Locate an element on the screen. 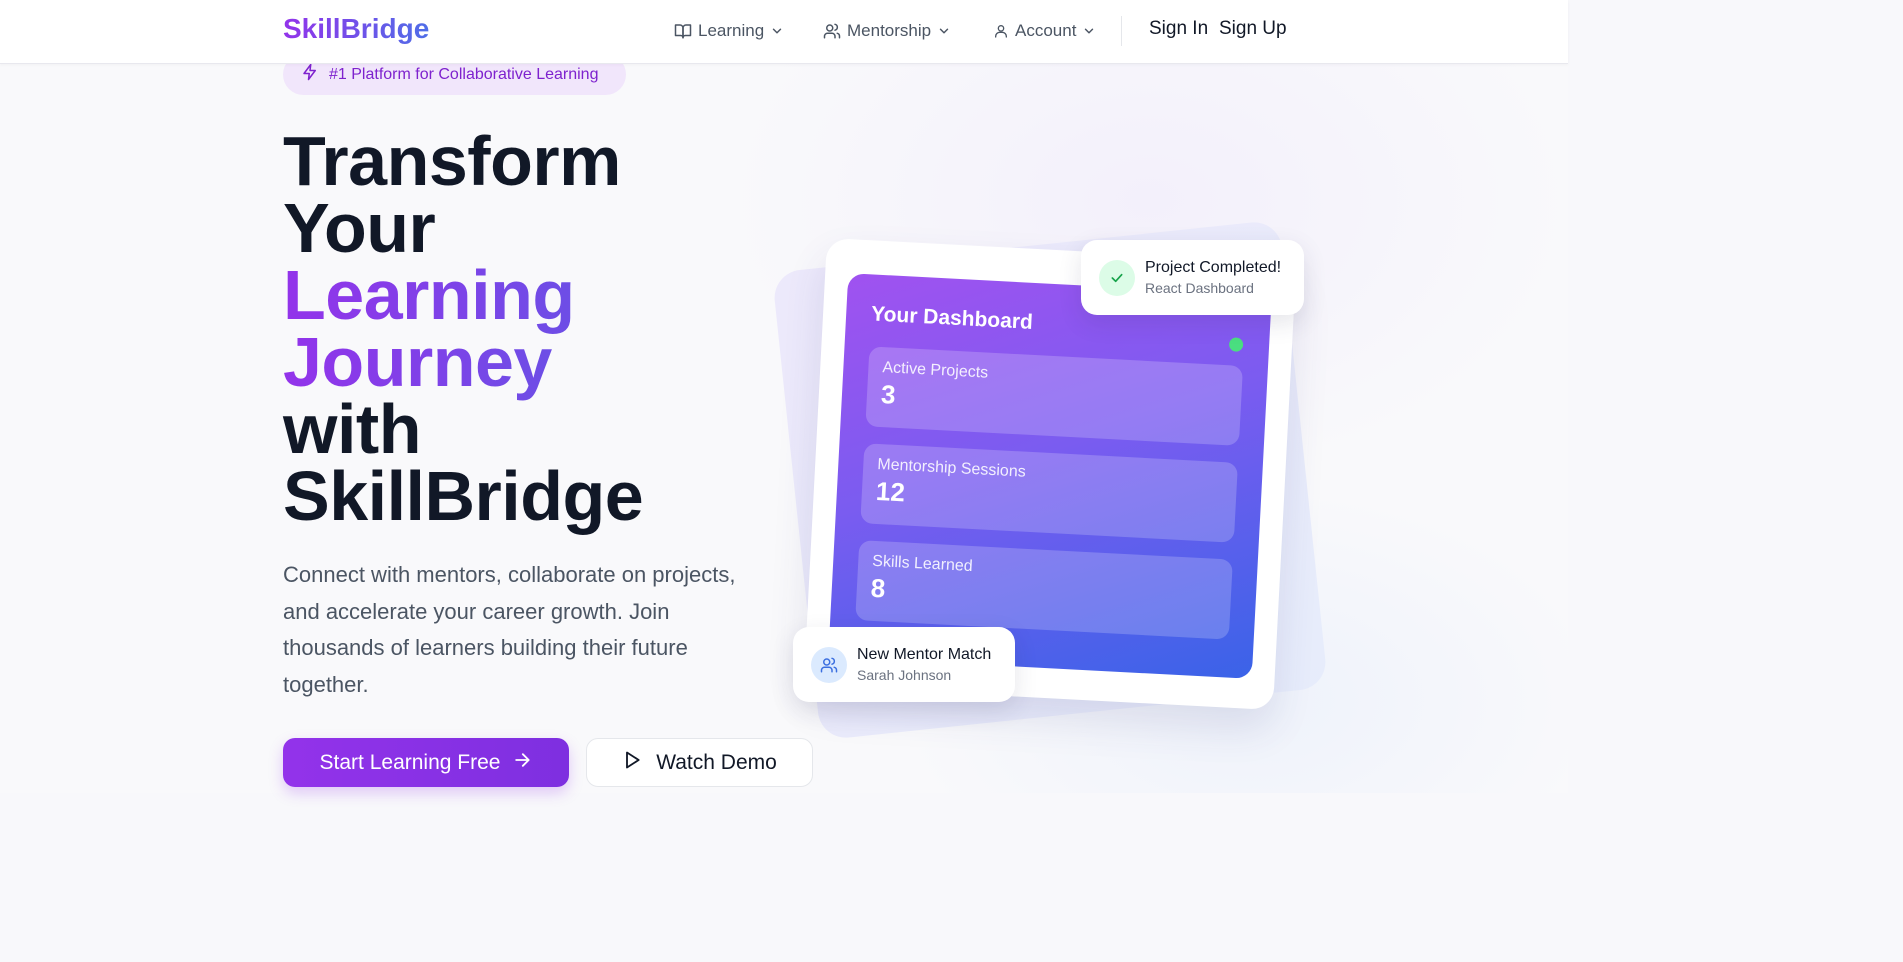 The image size is (1903, 962). nav-account-label: Account is located at coordinates (1046, 30).